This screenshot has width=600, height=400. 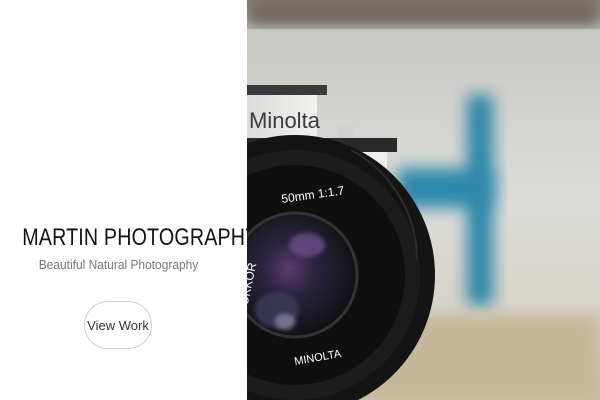 What do you see at coordinates (140, 237) in the screenshot?
I see `site-title: MARTIN PHOTOGRAPHY` at bounding box center [140, 237].